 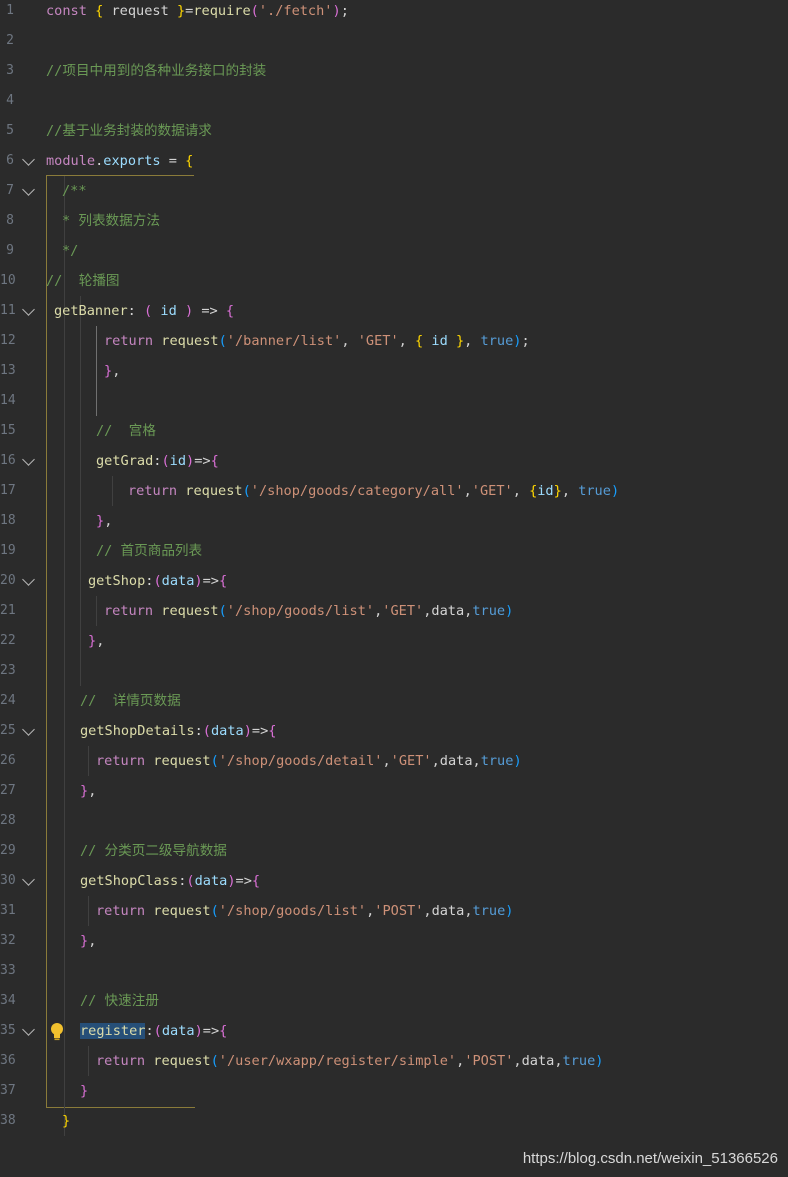 I want to click on code-token: data, so click(x=227, y=731).